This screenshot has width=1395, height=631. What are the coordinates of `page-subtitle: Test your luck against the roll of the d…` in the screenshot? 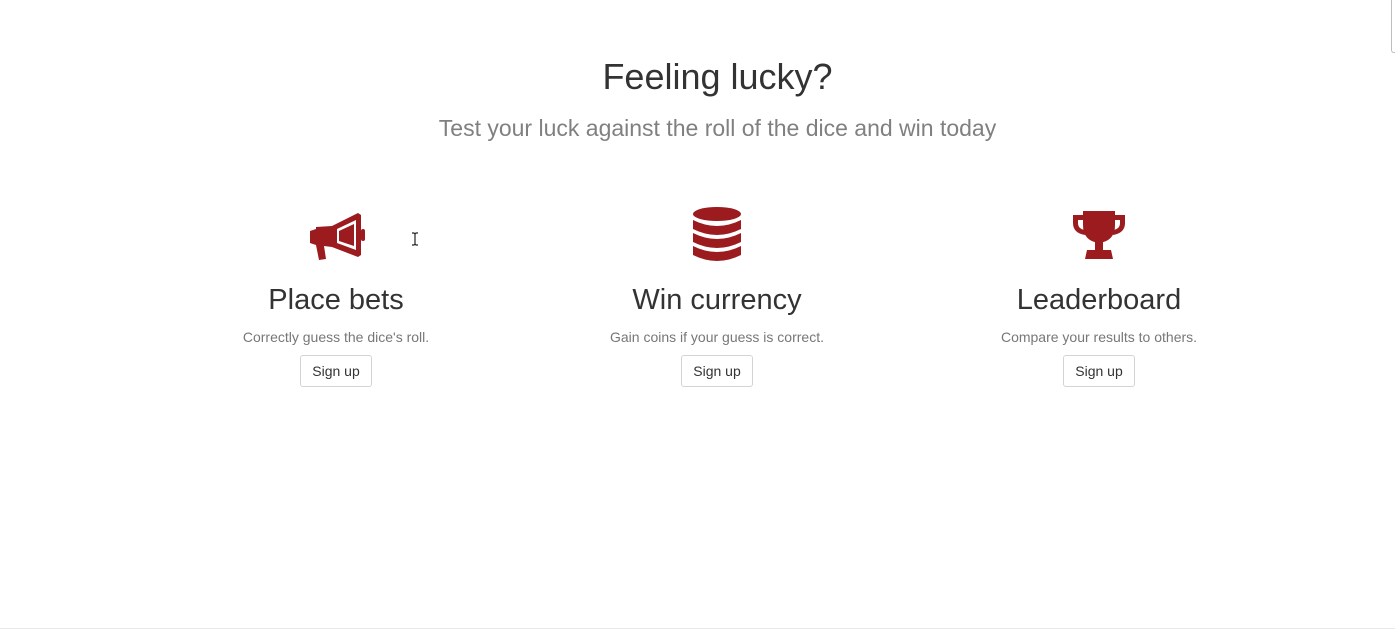 It's located at (717, 128).